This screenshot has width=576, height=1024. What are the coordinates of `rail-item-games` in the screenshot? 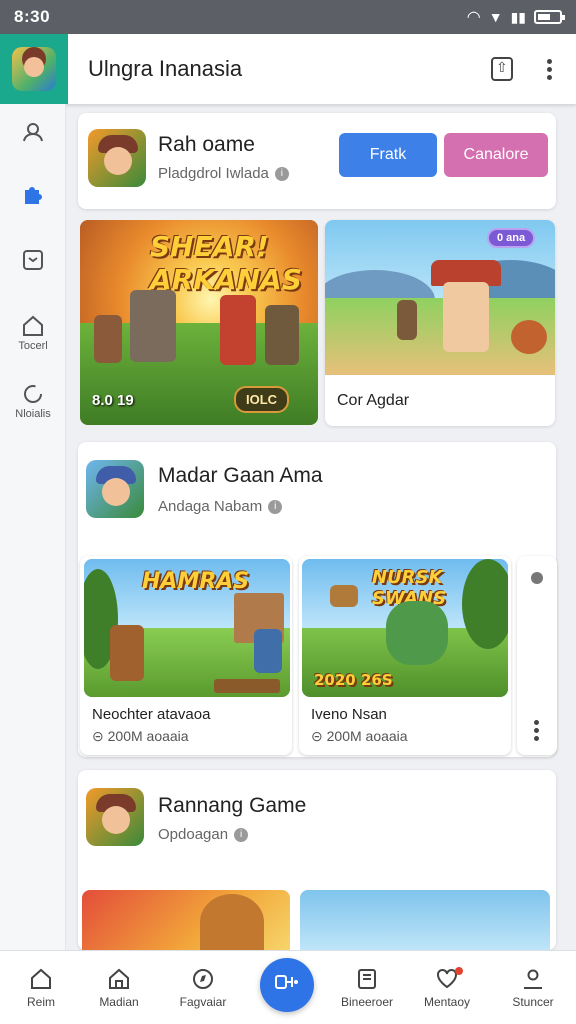 It's located at (33, 194).